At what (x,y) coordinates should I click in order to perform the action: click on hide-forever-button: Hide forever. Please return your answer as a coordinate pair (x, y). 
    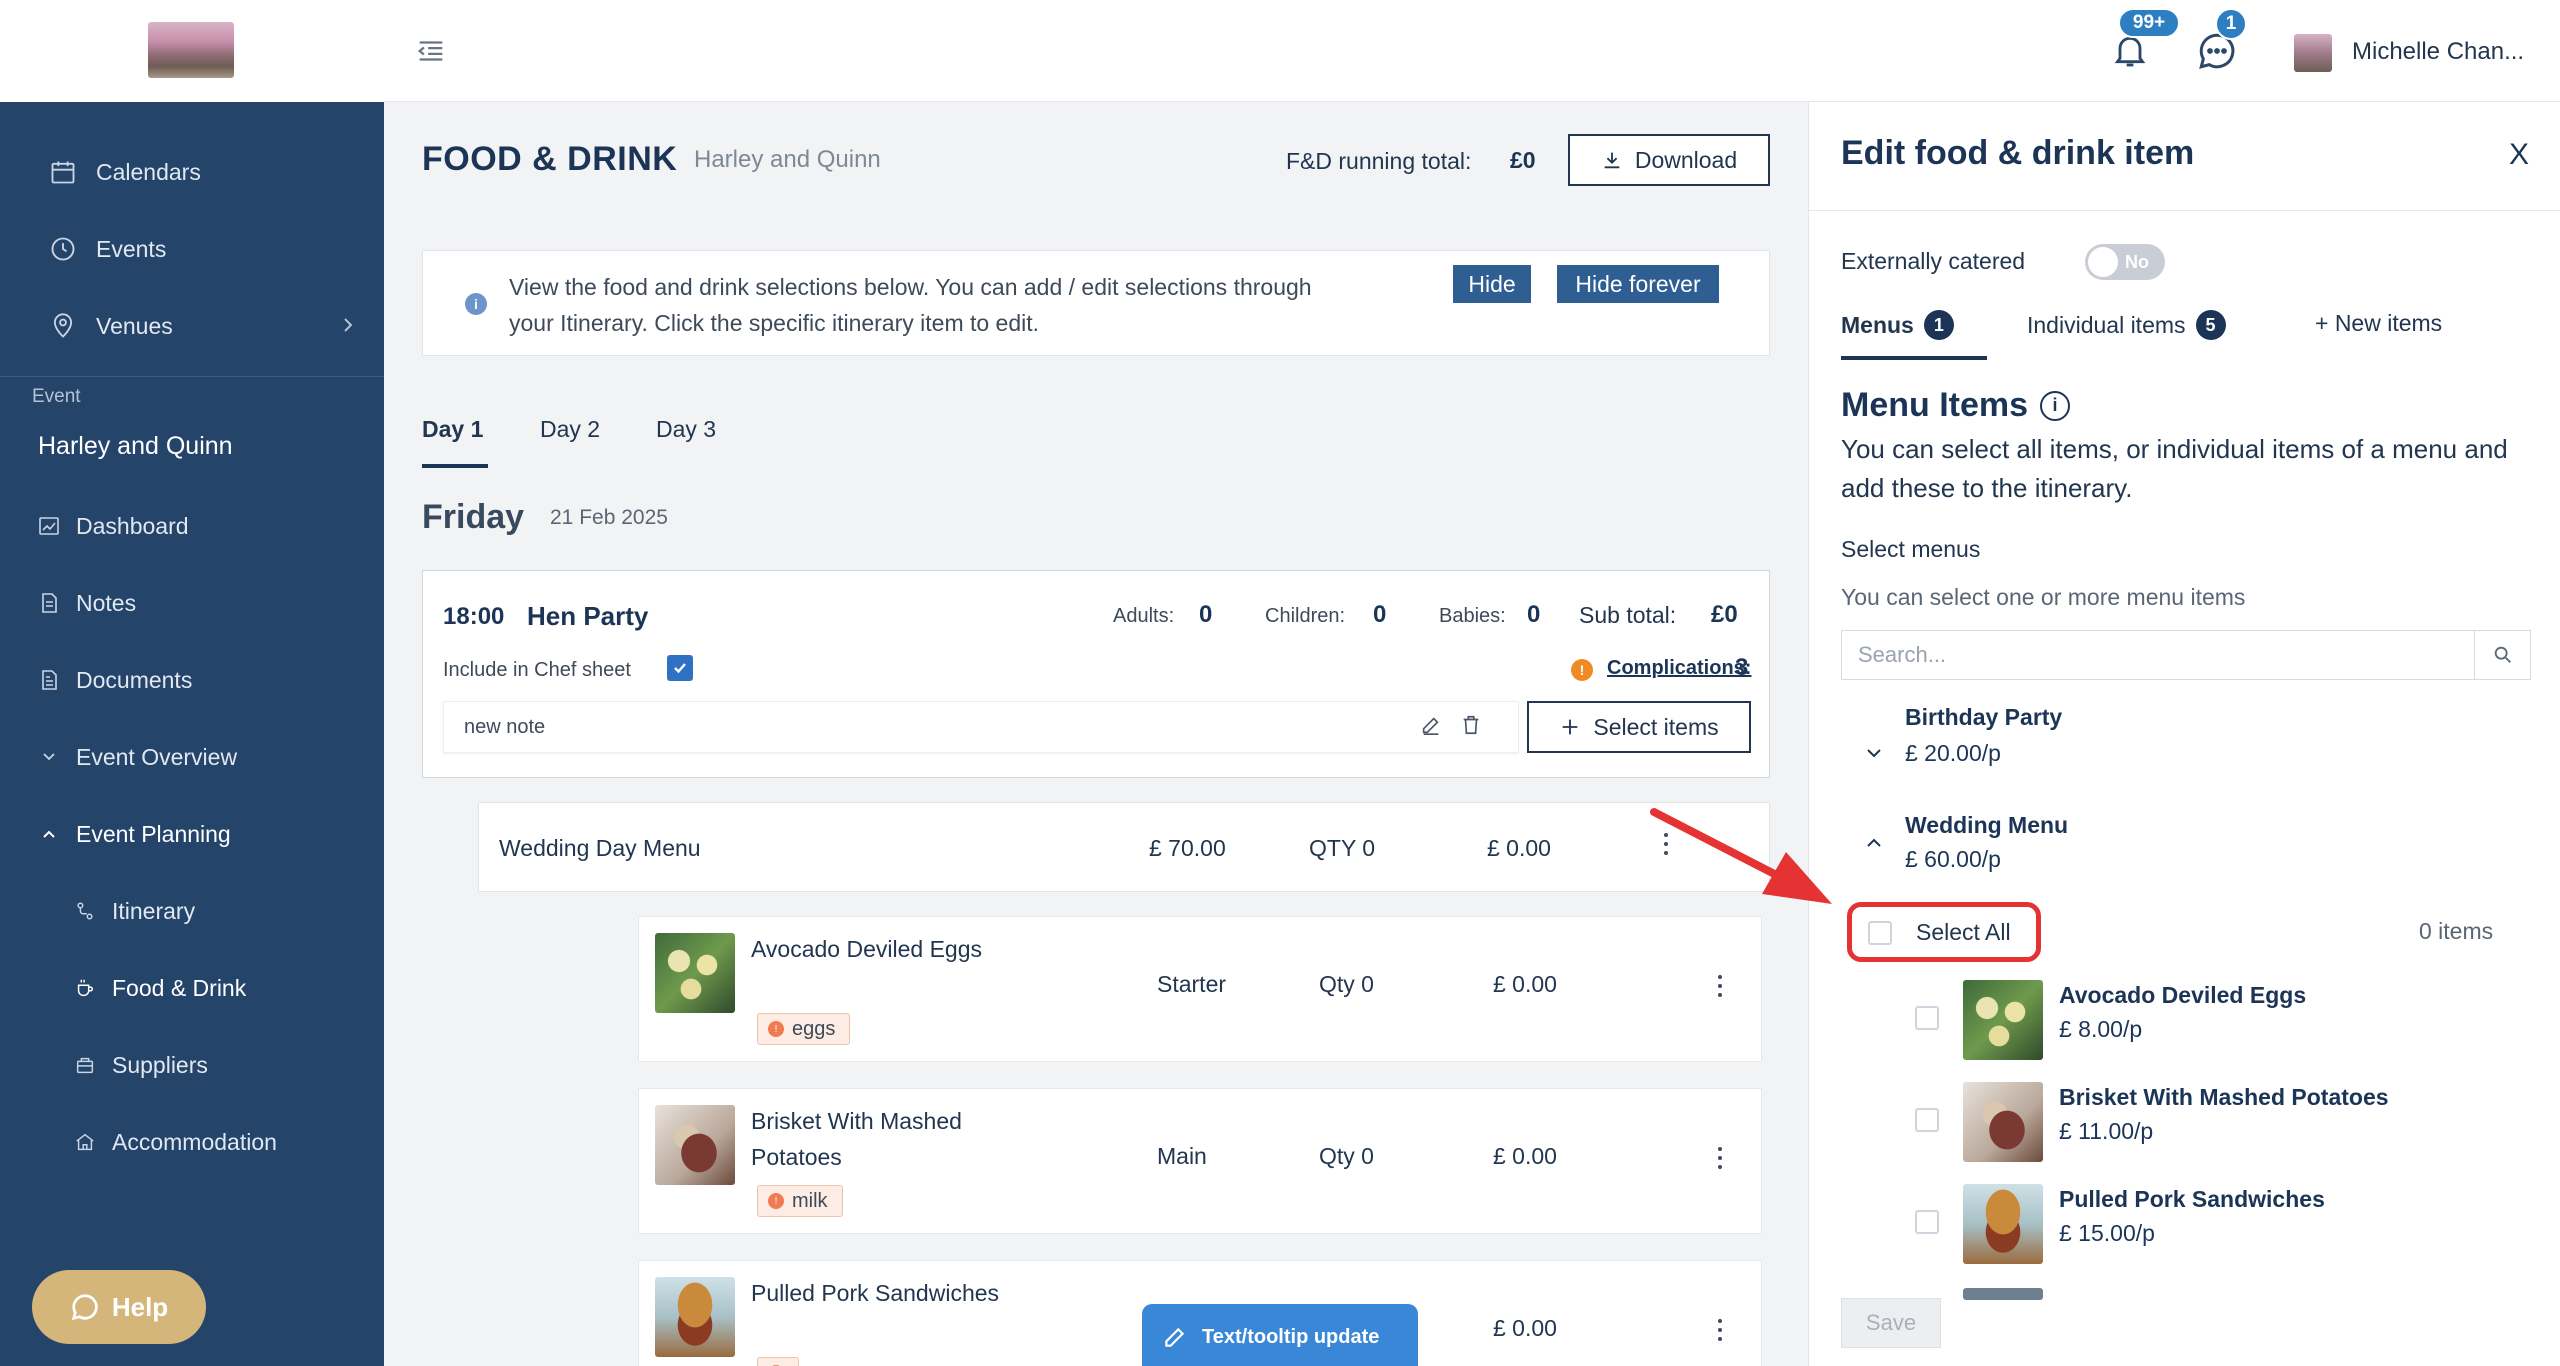
    Looking at the image, I should click on (1638, 284).